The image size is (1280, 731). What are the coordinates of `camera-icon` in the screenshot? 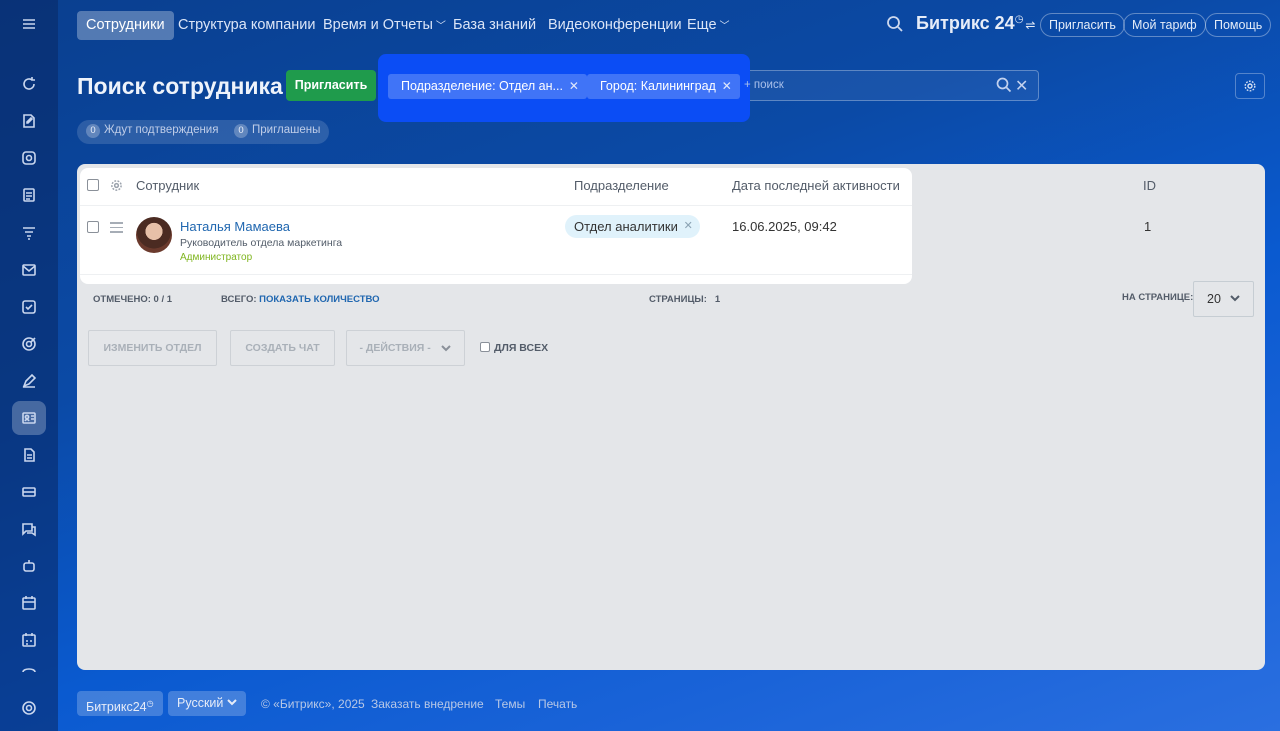 It's located at (29, 158).